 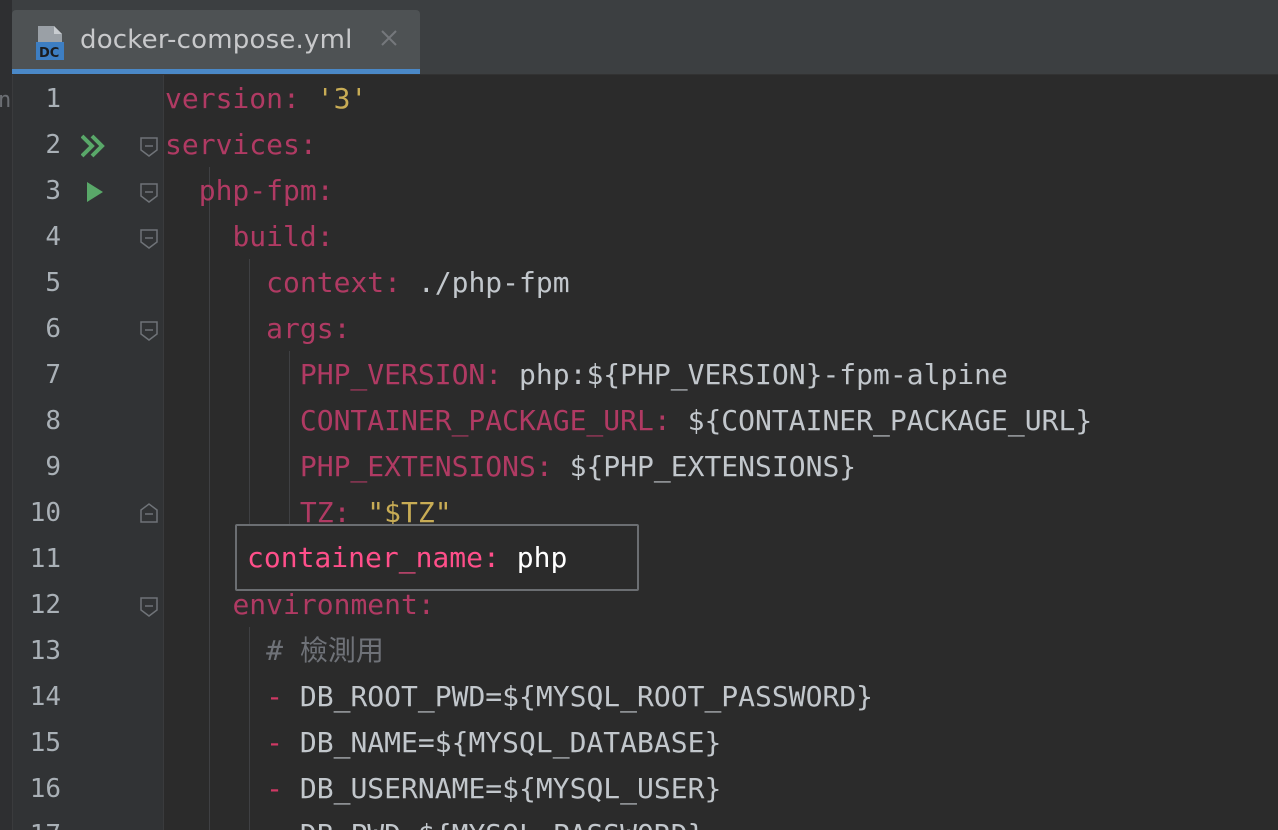 I want to click on code-line-17: - DB_PWD=${MYSQL_PASSWORD}, so click(x=434, y=821).